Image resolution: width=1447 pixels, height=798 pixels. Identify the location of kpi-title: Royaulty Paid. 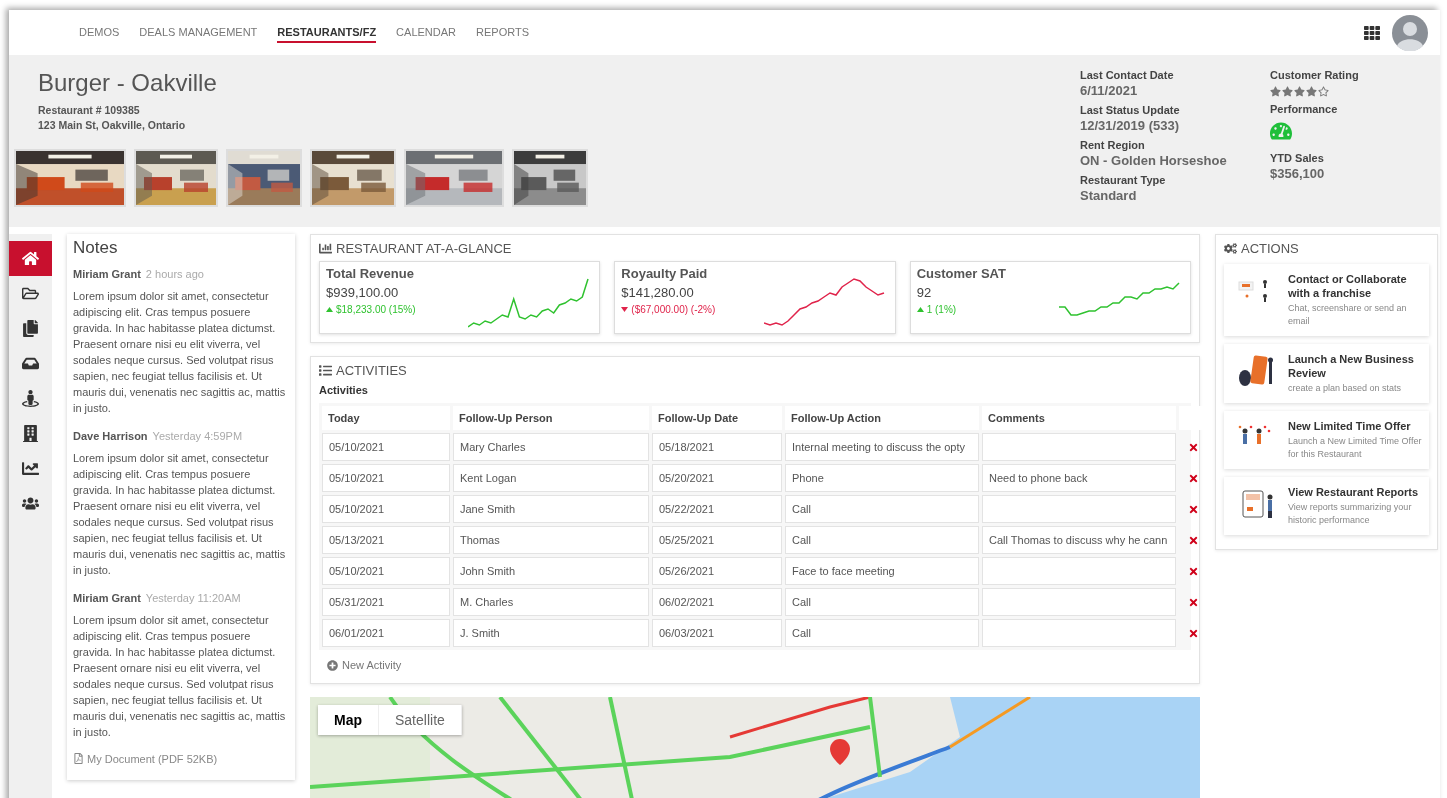
(665, 273).